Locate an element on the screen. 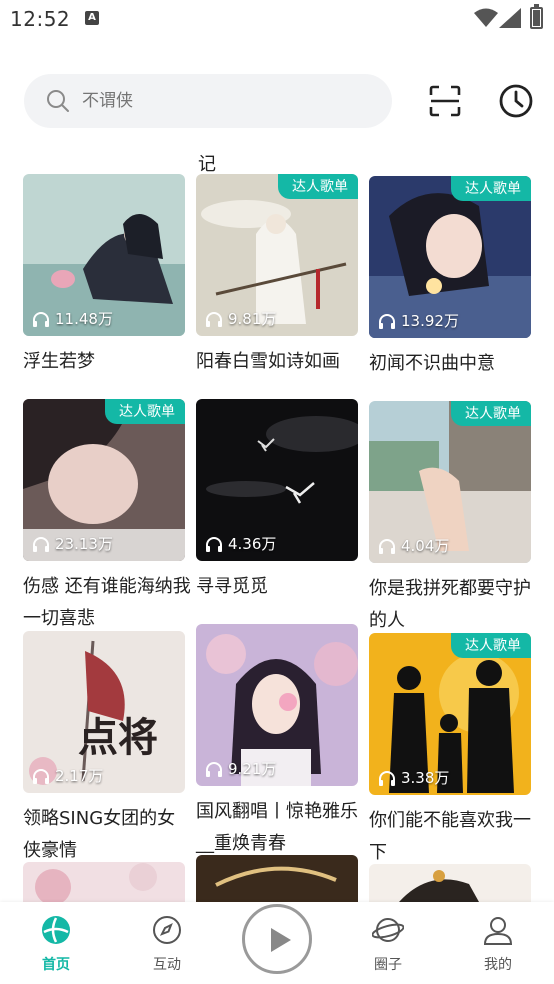 The width and height of the screenshot is (554, 984). nav-interact-label: 互动 is located at coordinates (167, 965).